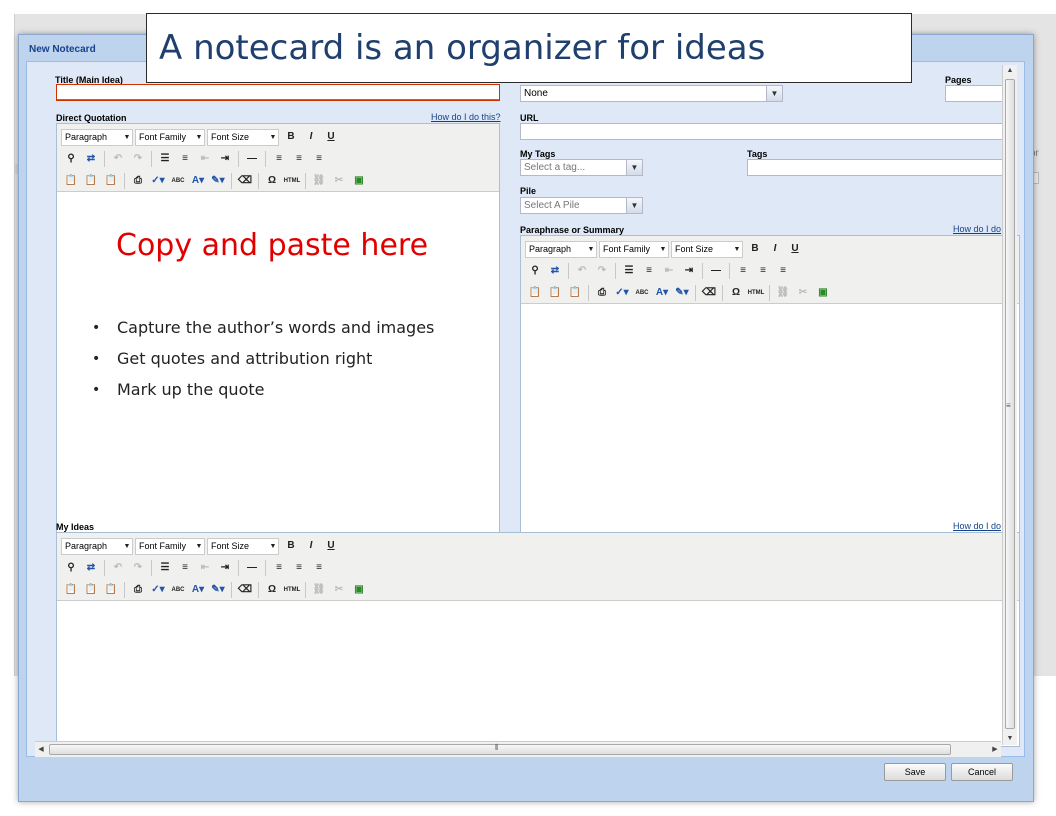  What do you see at coordinates (915, 772) in the screenshot?
I see `save-button: Save` at bounding box center [915, 772].